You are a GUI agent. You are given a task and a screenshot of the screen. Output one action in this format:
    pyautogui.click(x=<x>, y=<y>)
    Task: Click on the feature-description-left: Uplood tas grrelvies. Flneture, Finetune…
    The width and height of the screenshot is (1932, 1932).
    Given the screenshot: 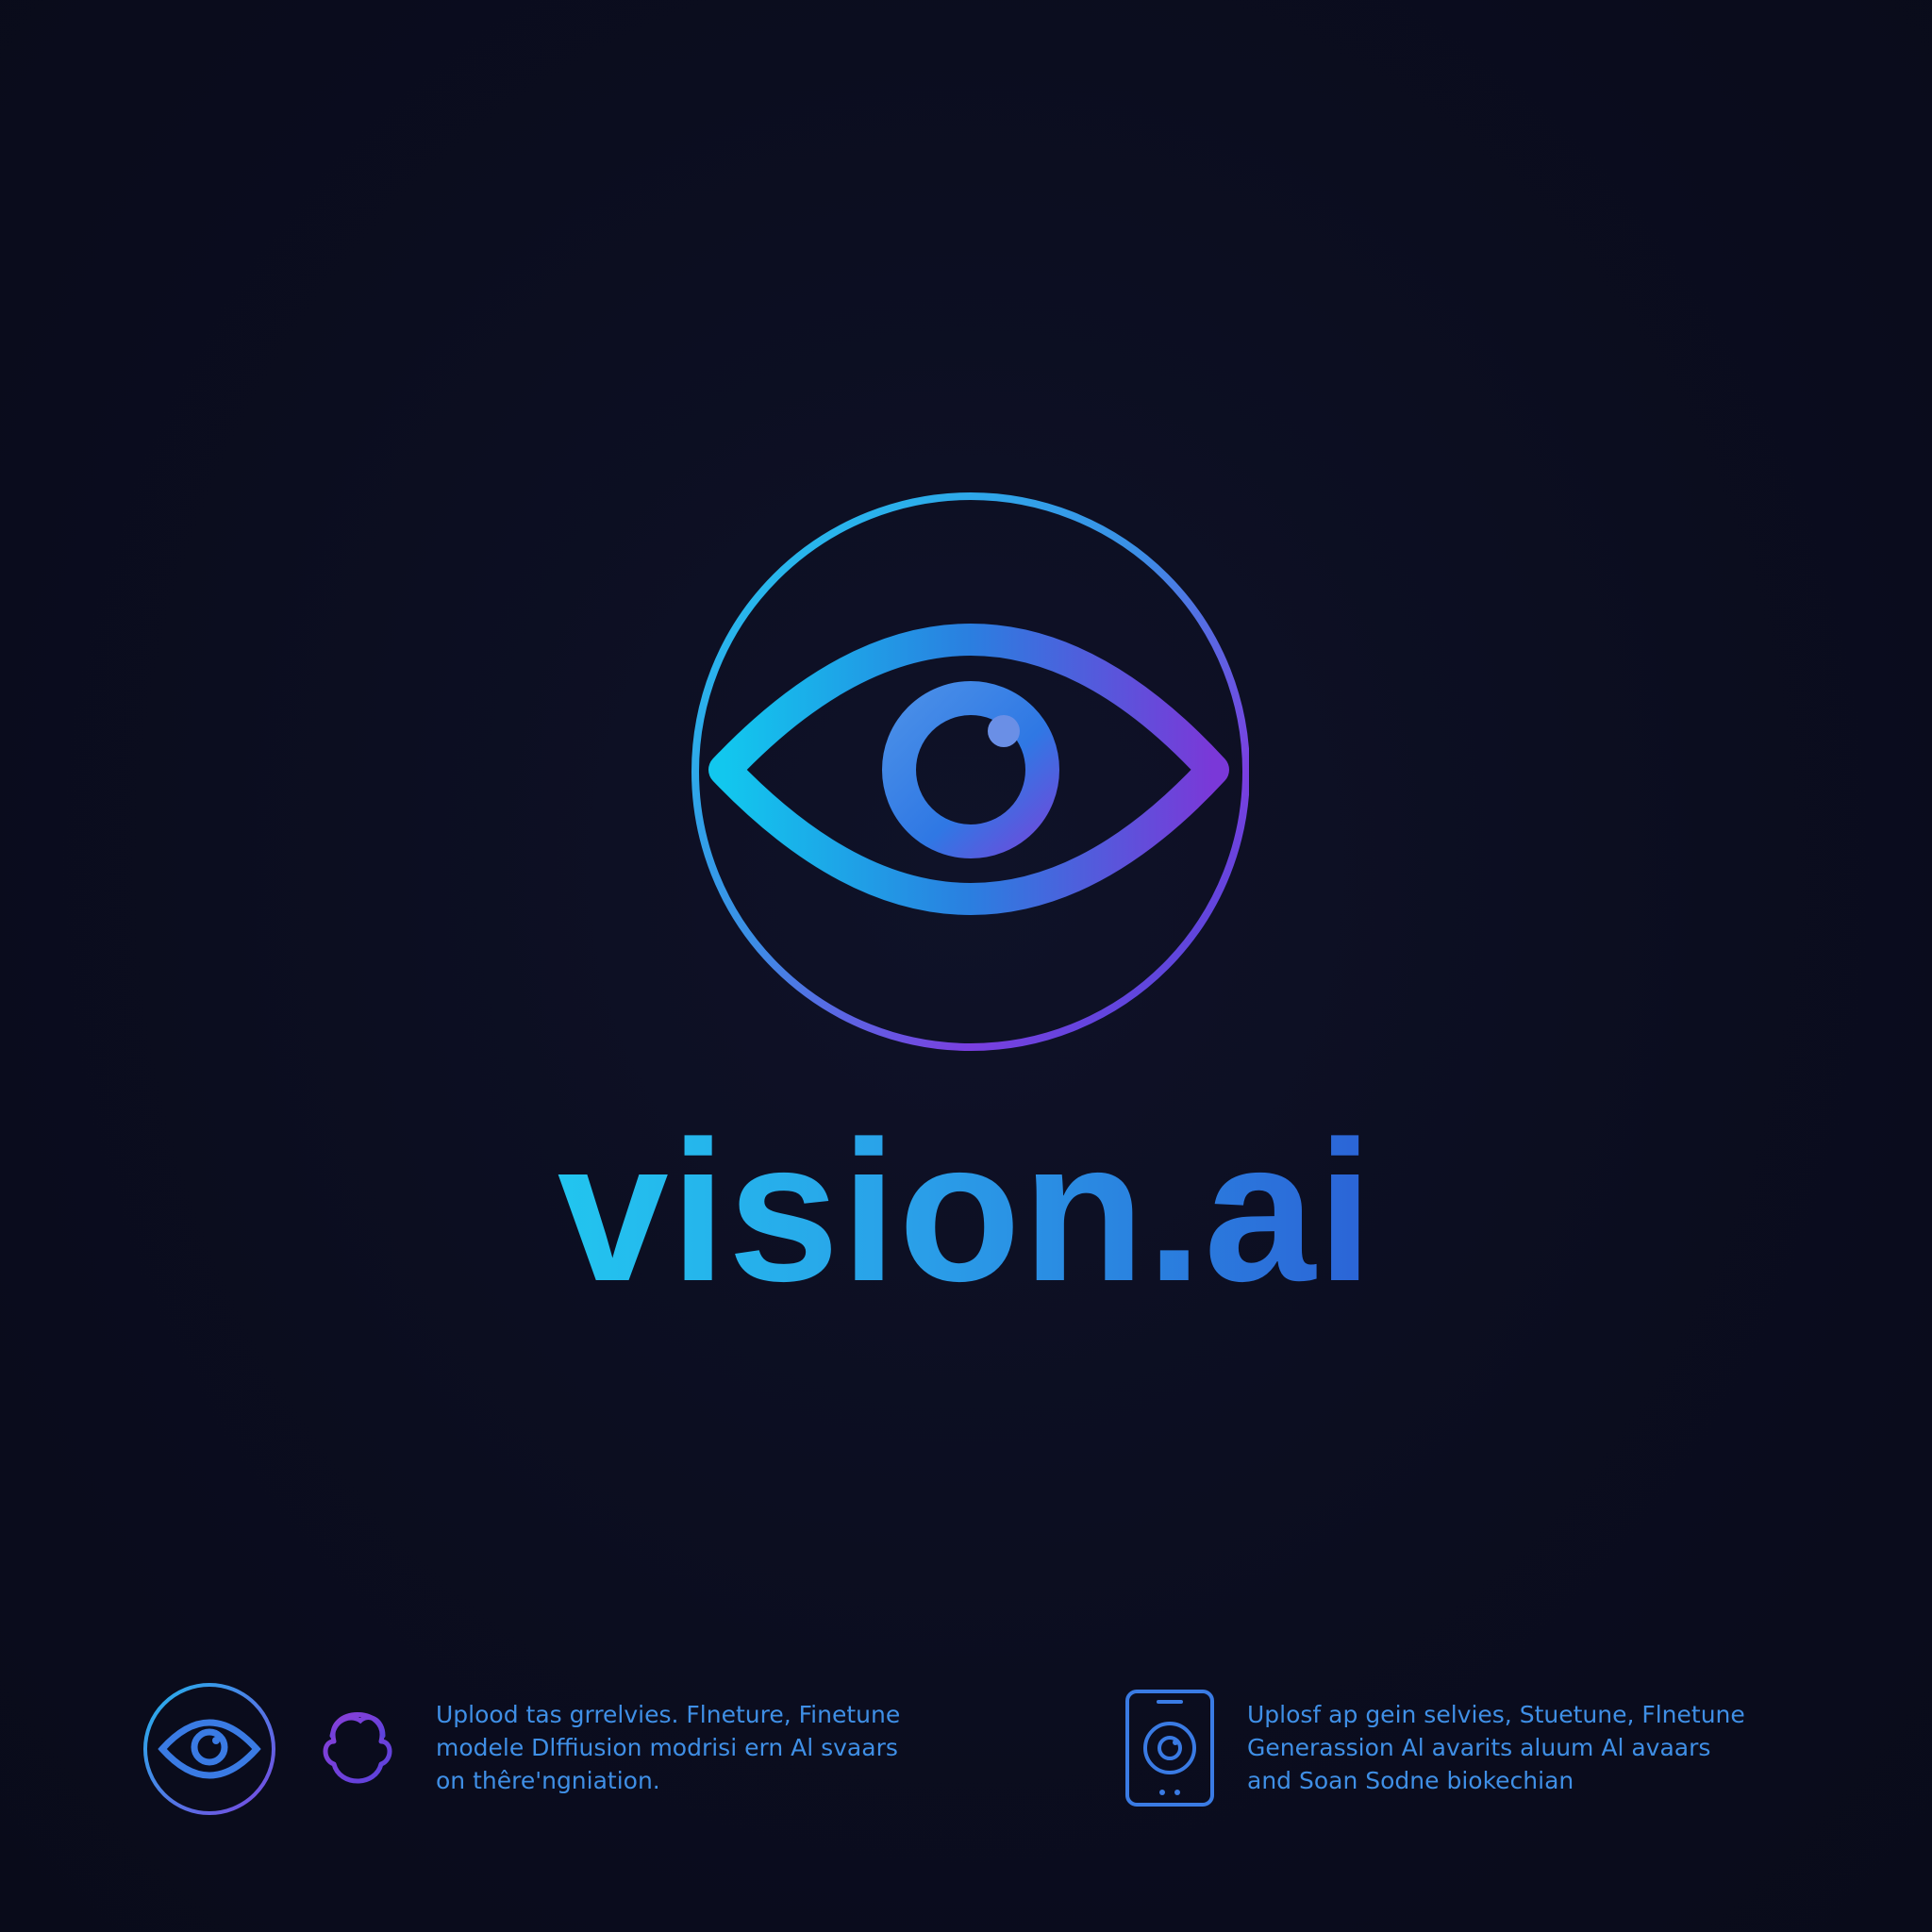 What is the action you would take?
    pyautogui.click(x=668, y=1748)
    